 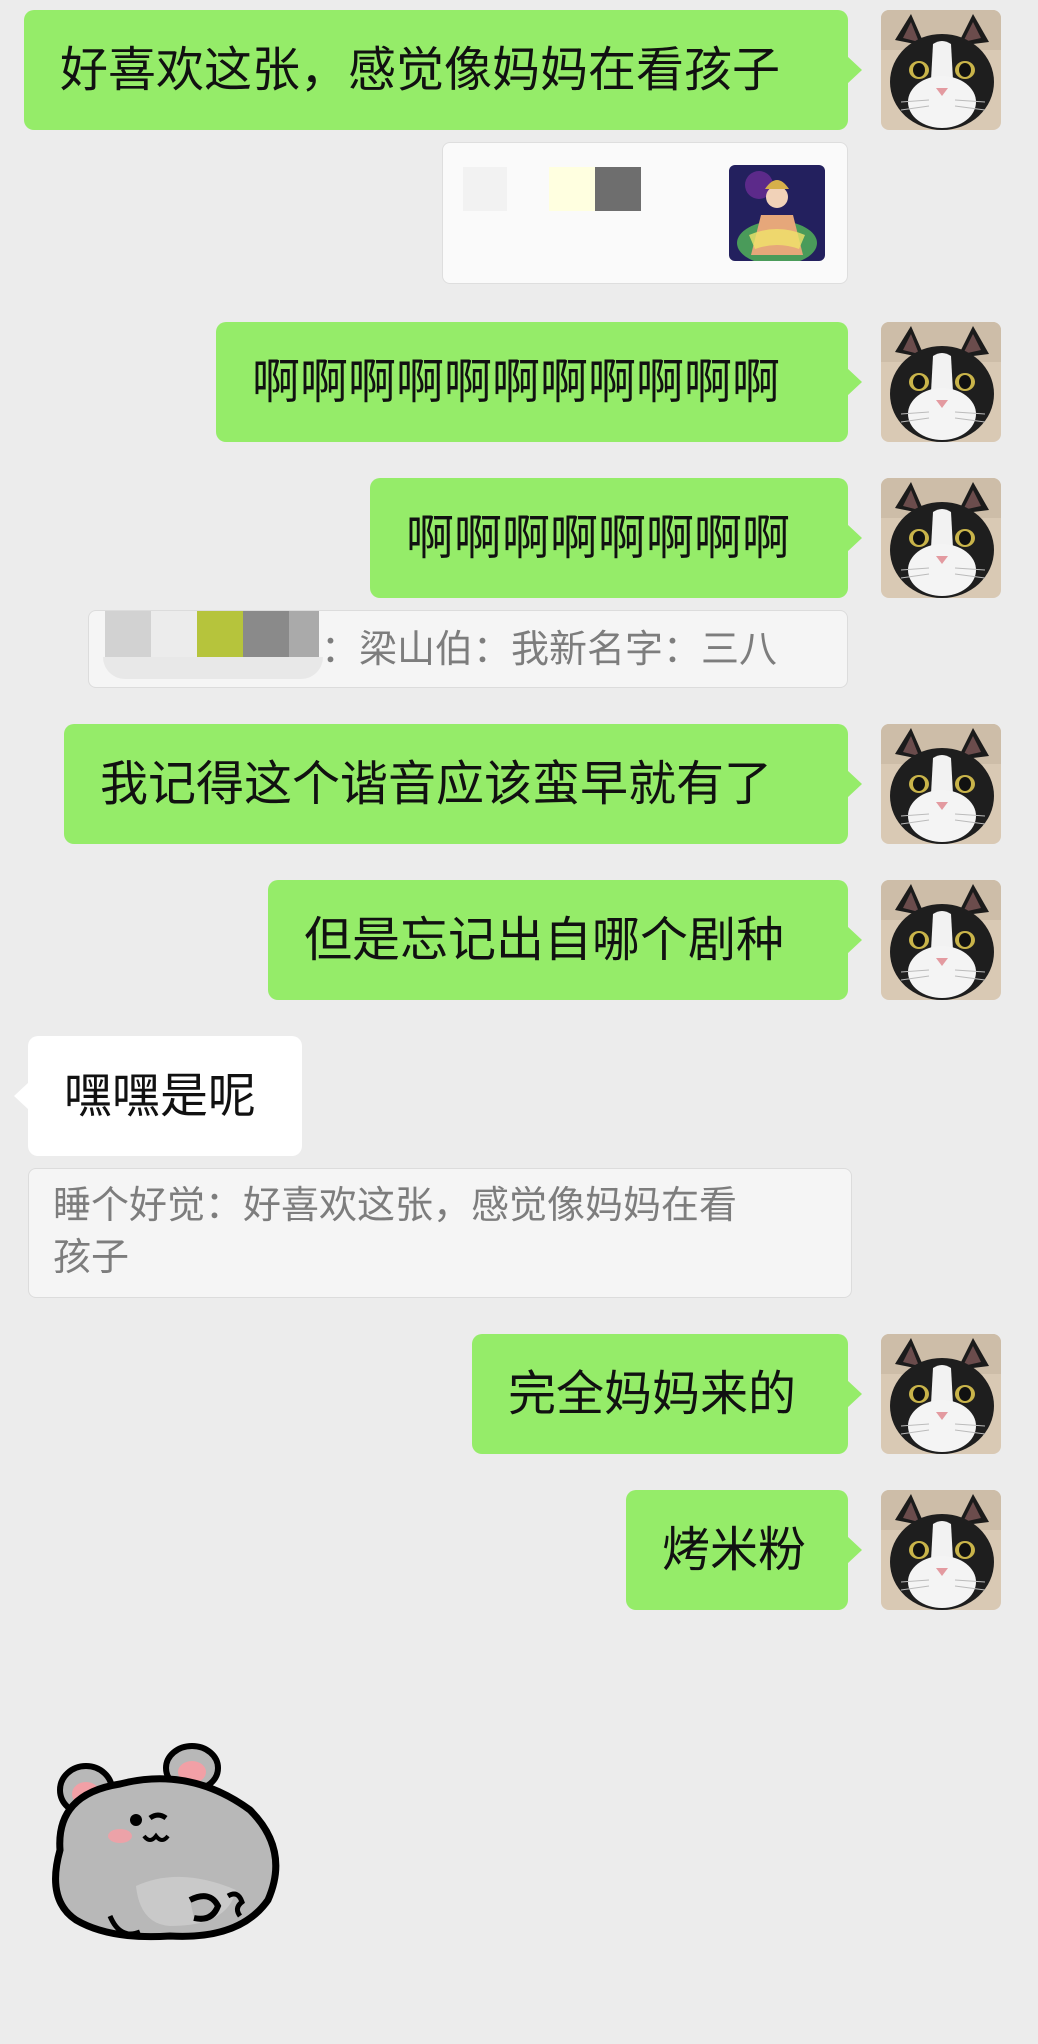 I want to click on hamster-sticker-icon, so click(x=165, y=1845).